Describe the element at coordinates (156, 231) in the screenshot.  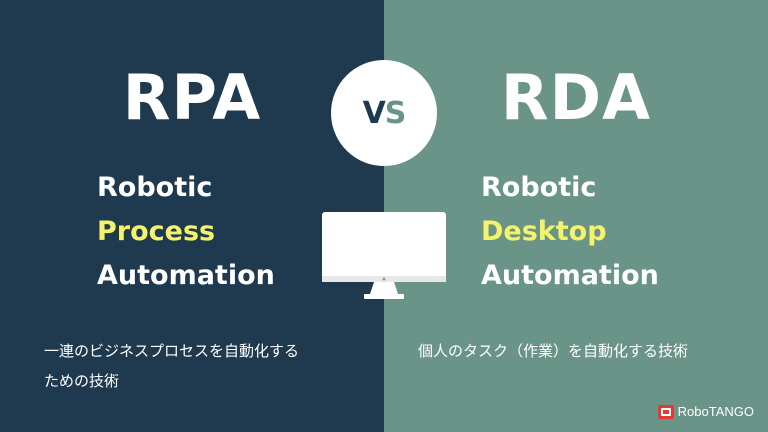
I see `rpa-word-process: Process` at that location.